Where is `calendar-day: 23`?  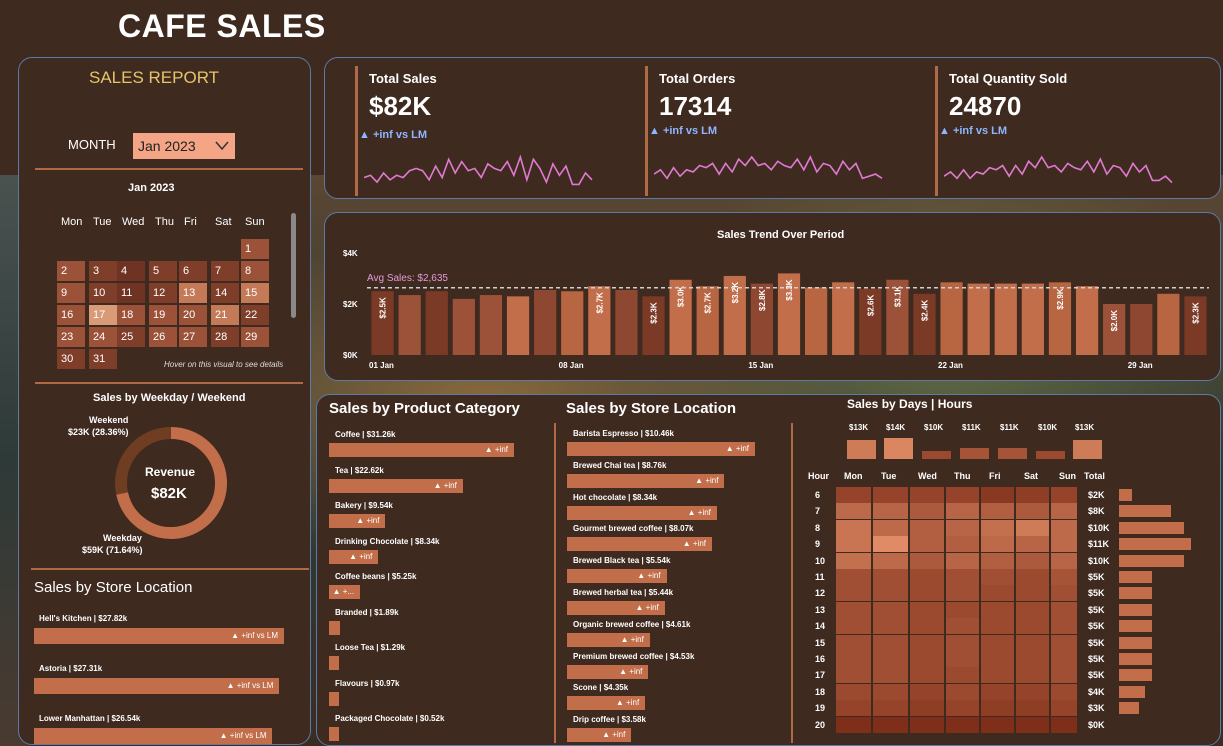
calendar-day: 23 is located at coordinates (71, 337).